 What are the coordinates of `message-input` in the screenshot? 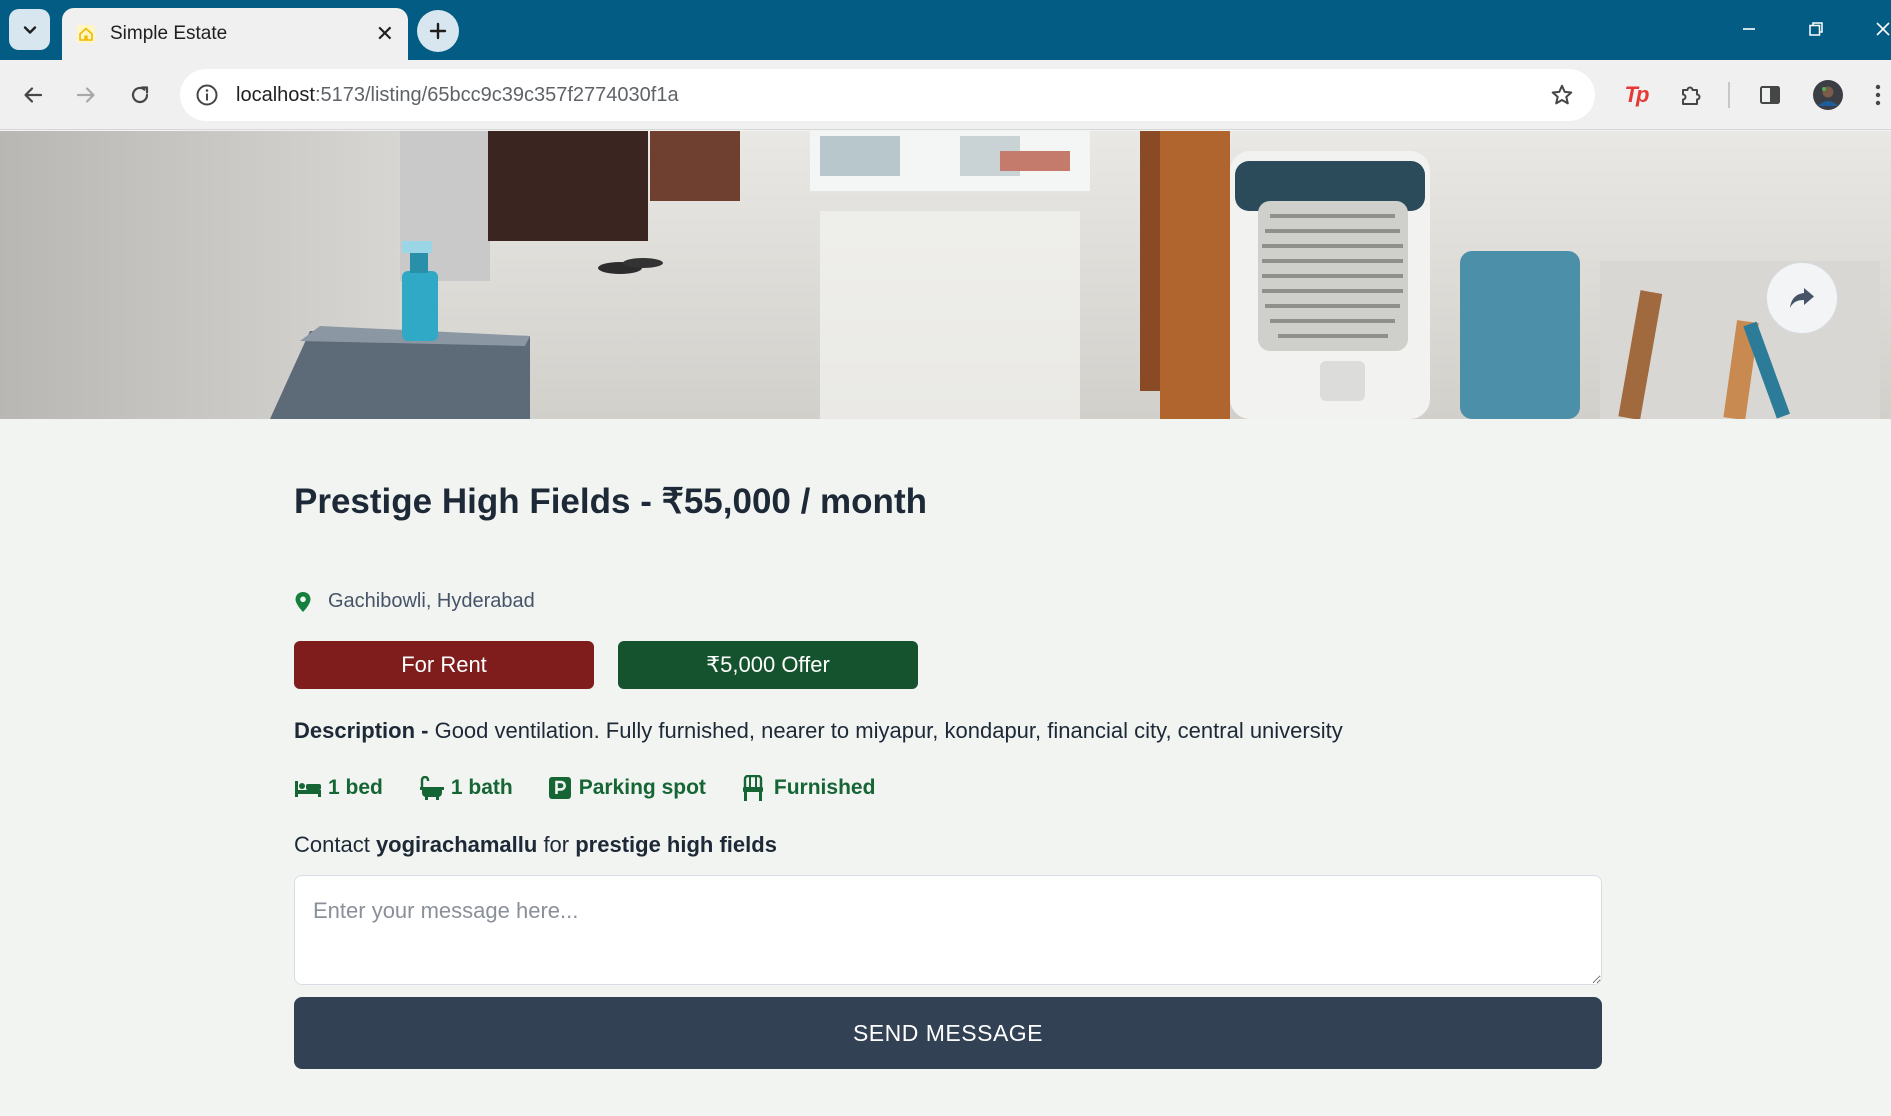 It's located at (948, 930).